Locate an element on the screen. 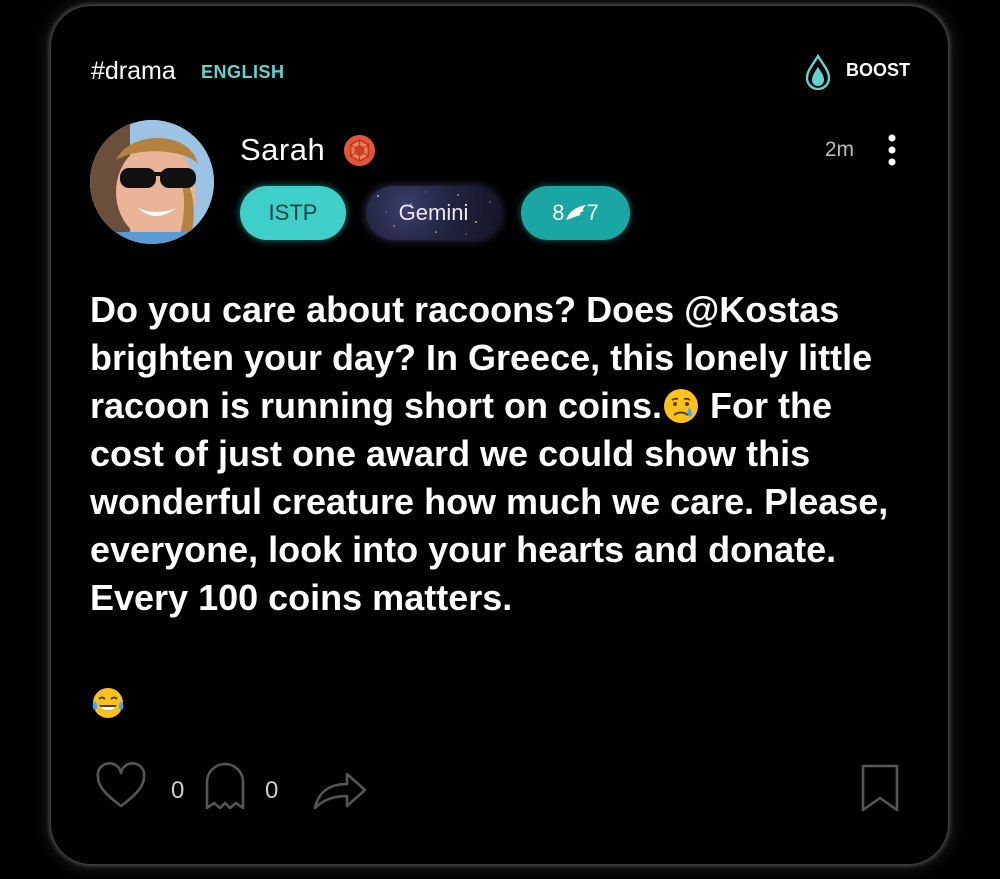 This screenshot has width=1000, height=879. share-arrow-icon is located at coordinates (341, 788).